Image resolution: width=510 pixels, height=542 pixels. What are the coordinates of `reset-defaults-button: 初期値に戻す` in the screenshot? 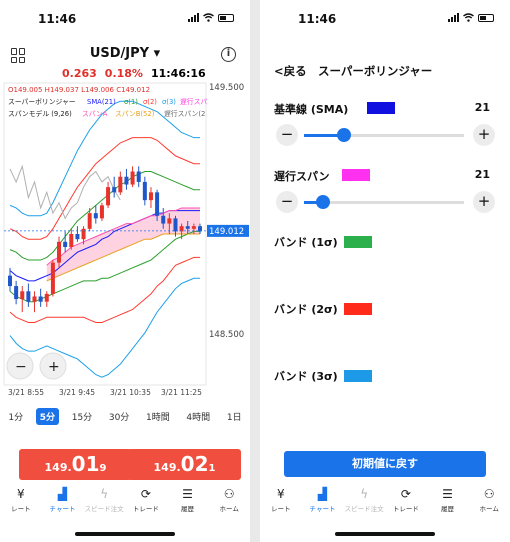 It's located at (385, 464).